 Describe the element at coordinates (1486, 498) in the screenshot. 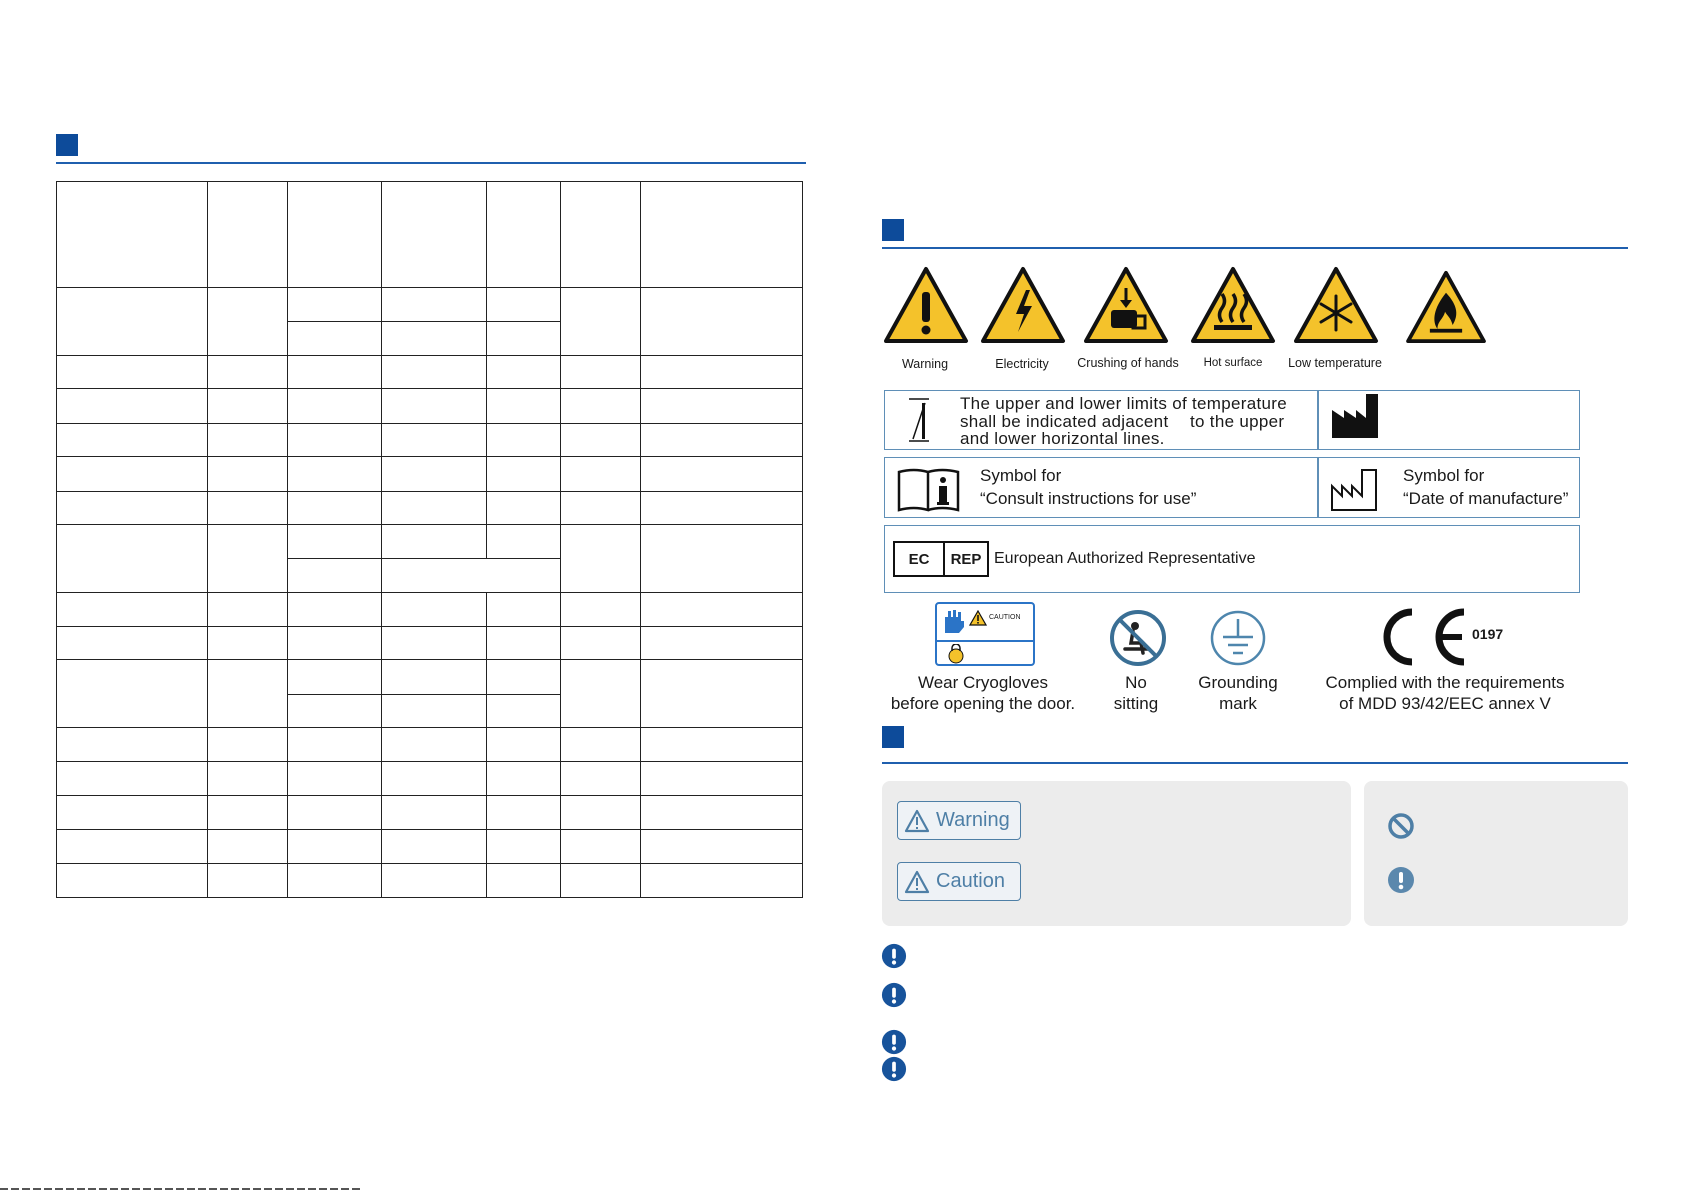

I see `date-line-2: “Date of manufacture”` at that location.